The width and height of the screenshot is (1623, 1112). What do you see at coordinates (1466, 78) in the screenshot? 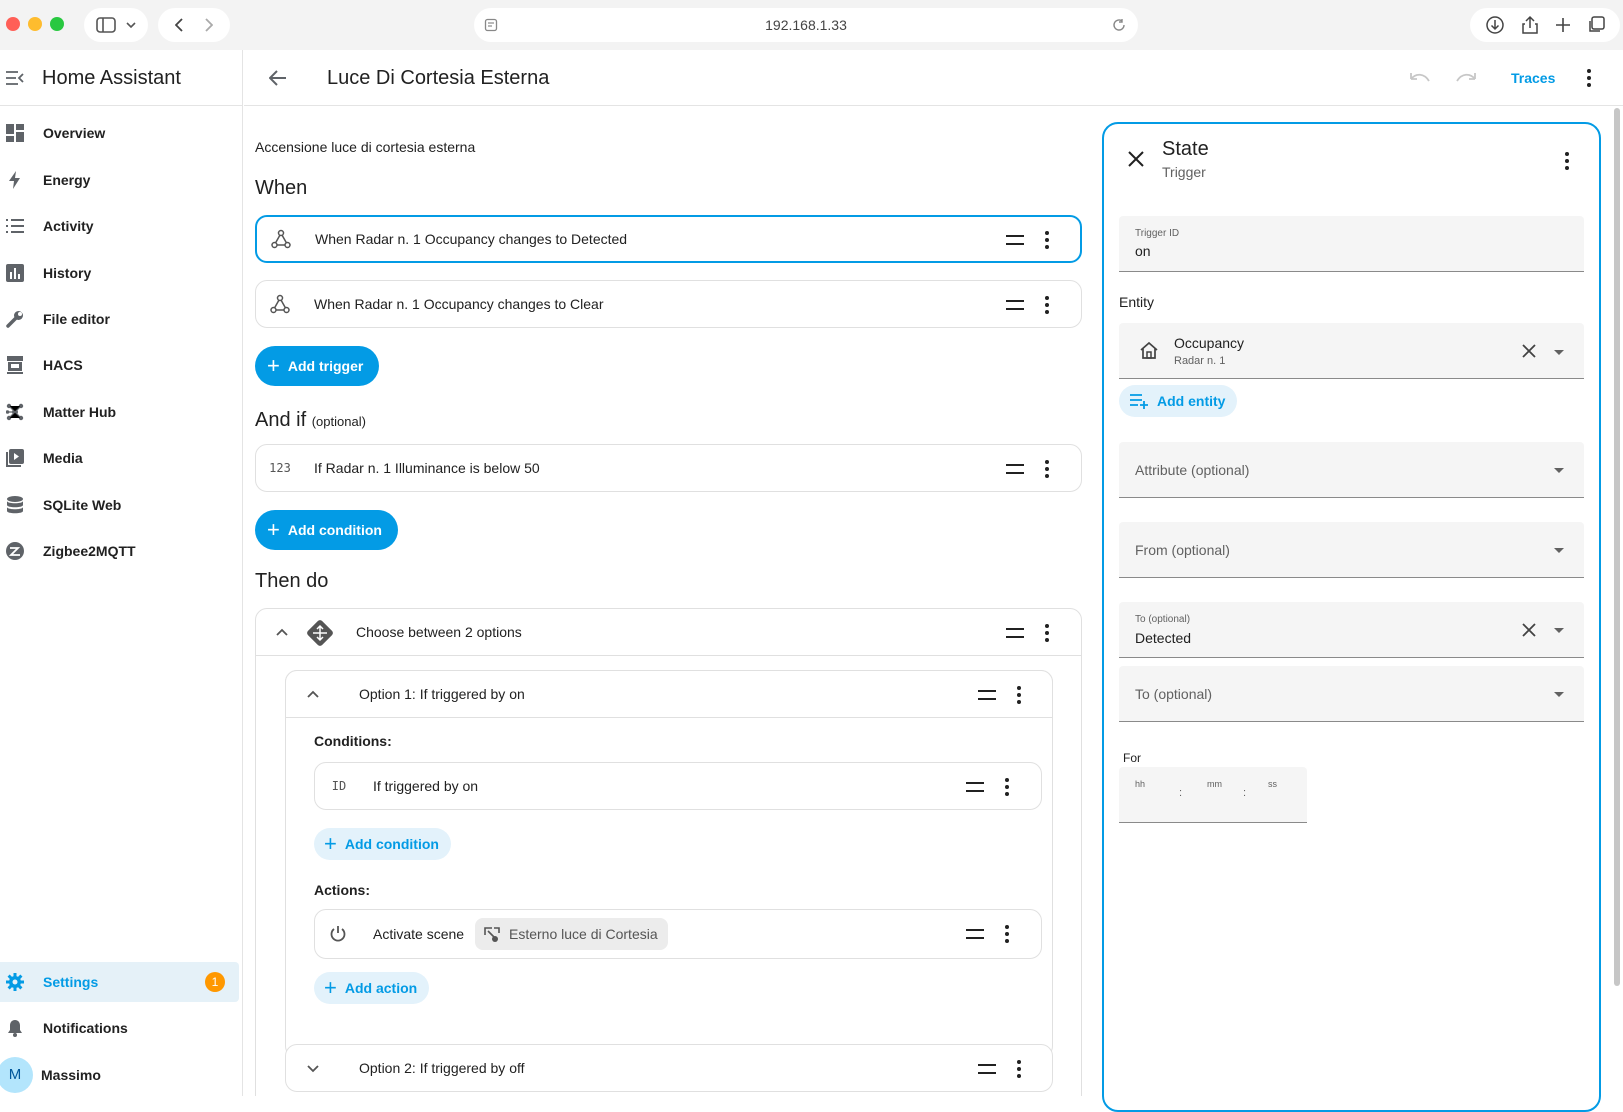
I see `redo-icon` at bounding box center [1466, 78].